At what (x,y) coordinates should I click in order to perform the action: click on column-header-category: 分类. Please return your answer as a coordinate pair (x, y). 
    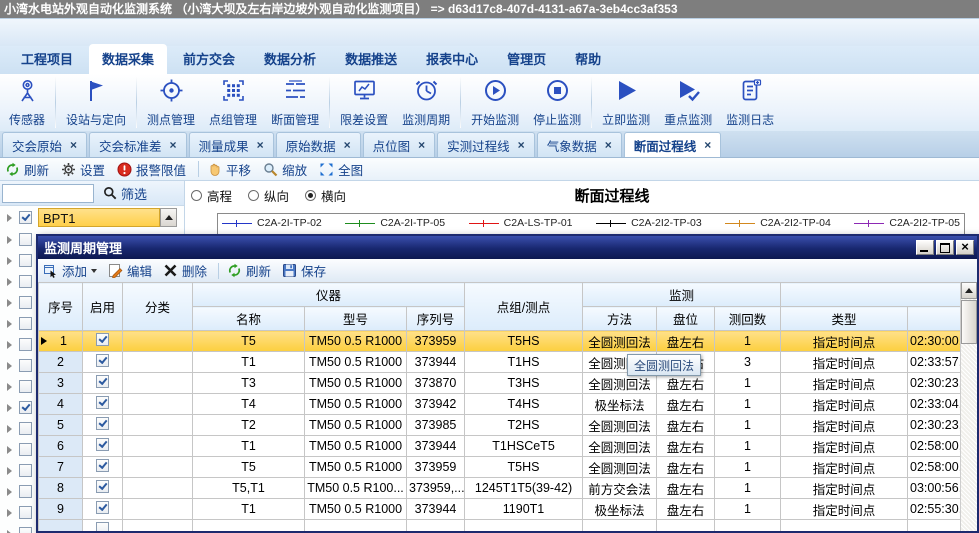
    Looking at the image, I should click on (157, 306).